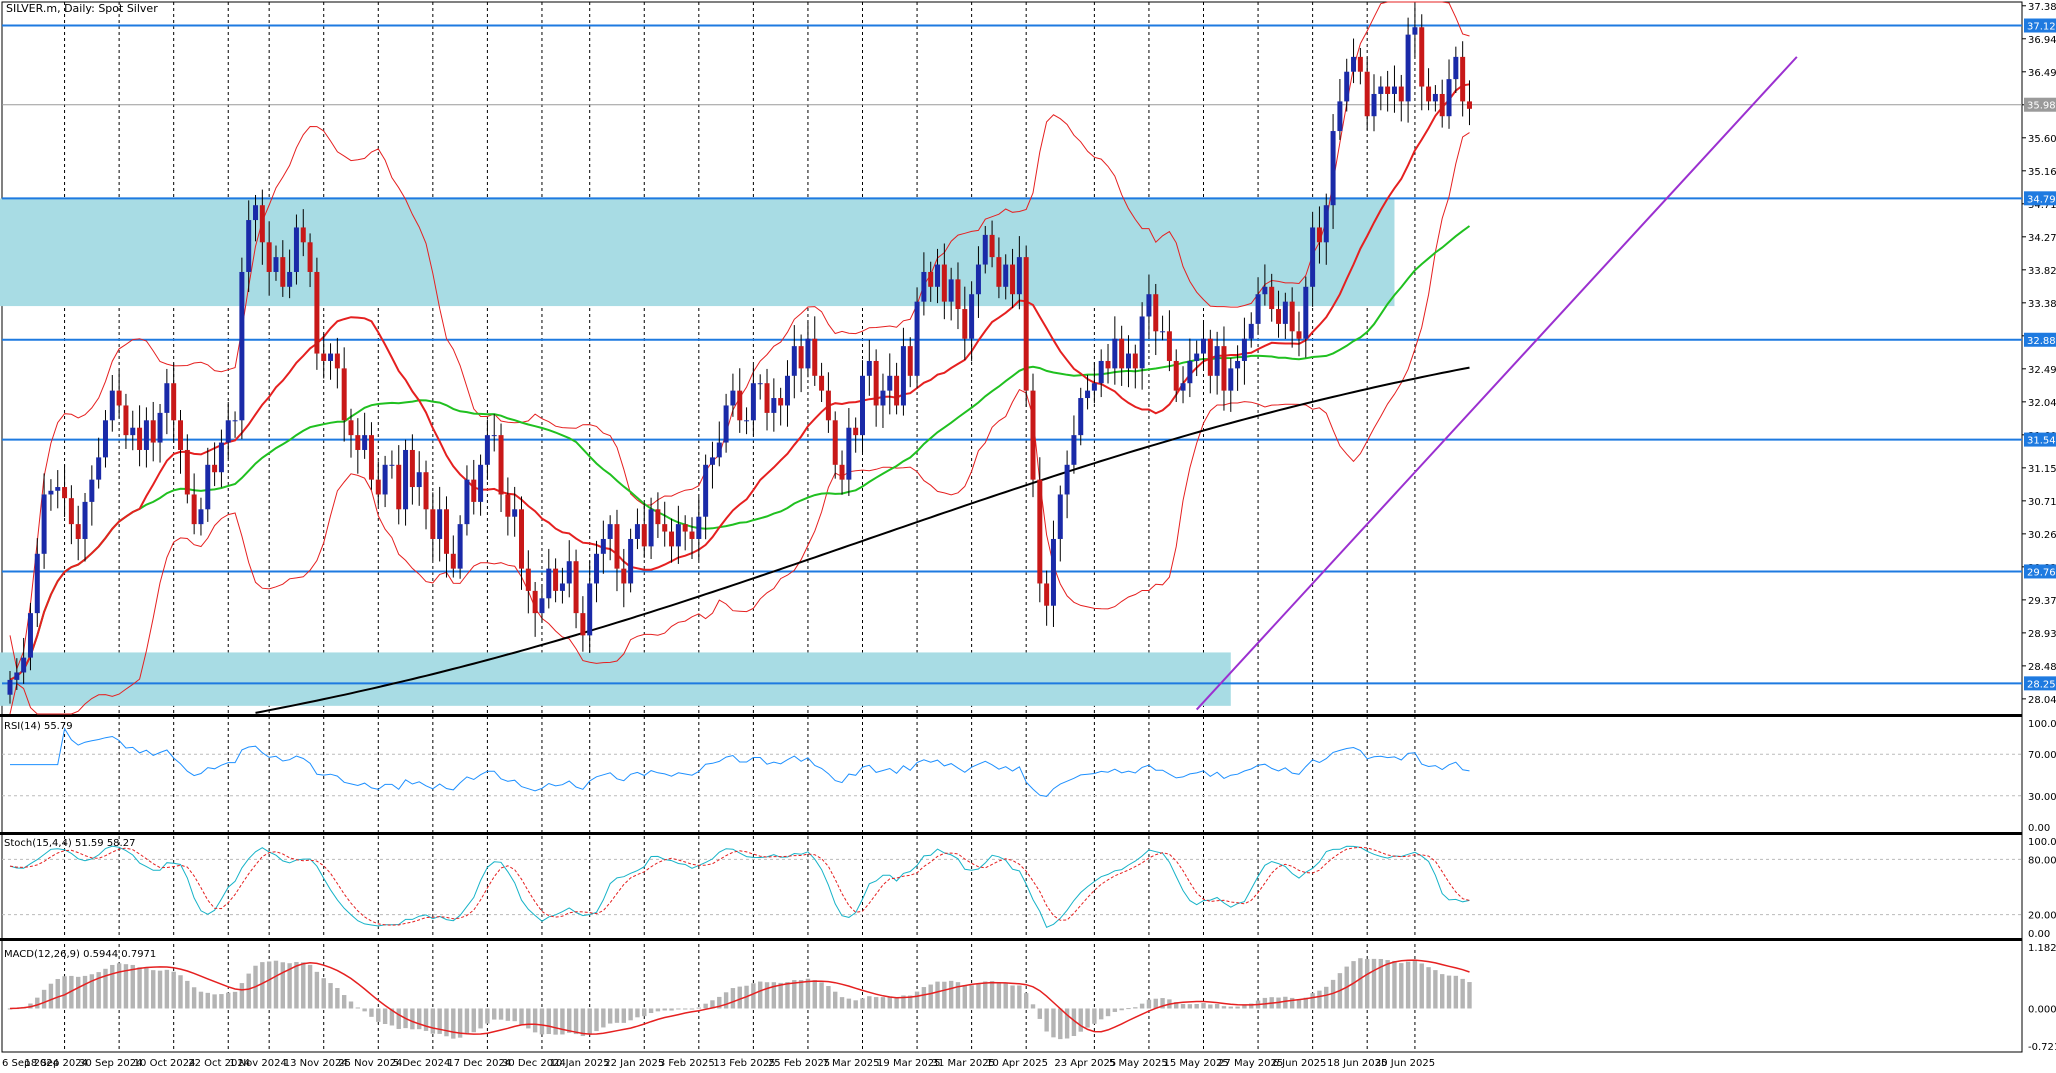  Describe the element at coordinates (2042, 73) in the screenshot. I see `price-tick-label: 36.499` at that location.